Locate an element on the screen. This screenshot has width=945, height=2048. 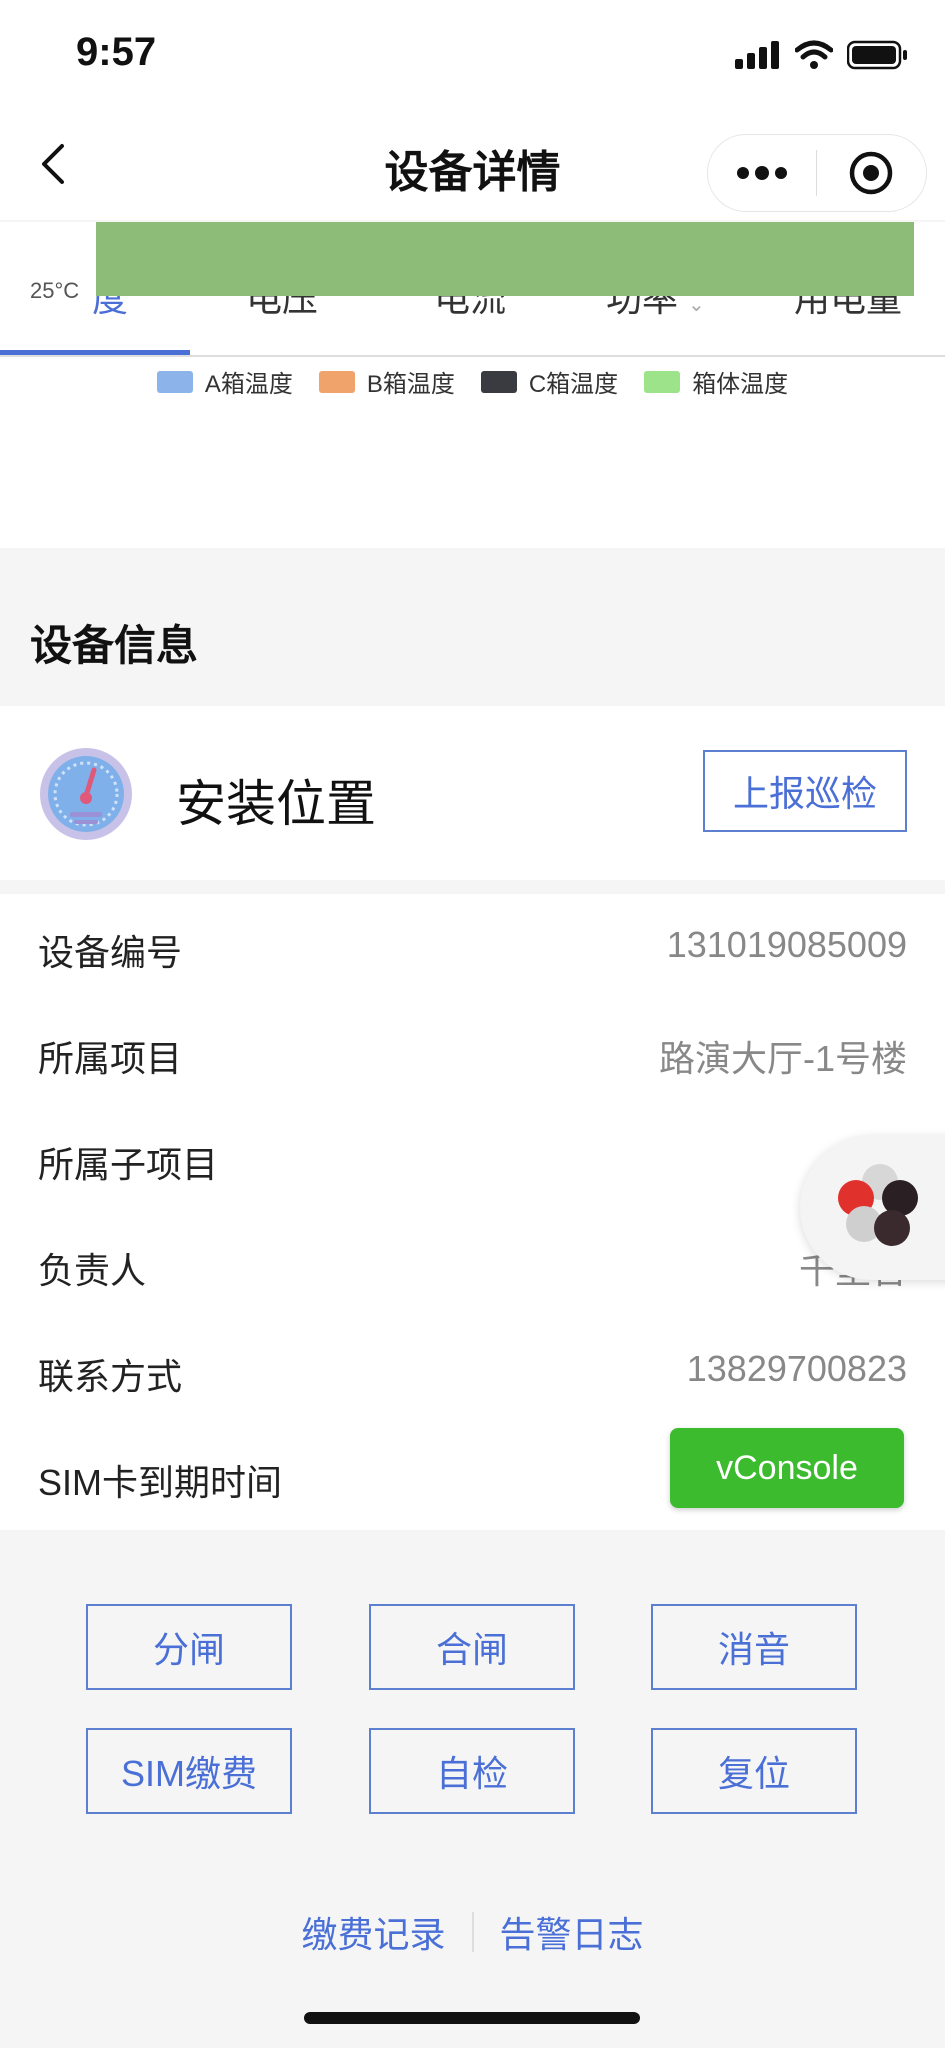
status-time: 9:57 is located at coordinates (116, 52).